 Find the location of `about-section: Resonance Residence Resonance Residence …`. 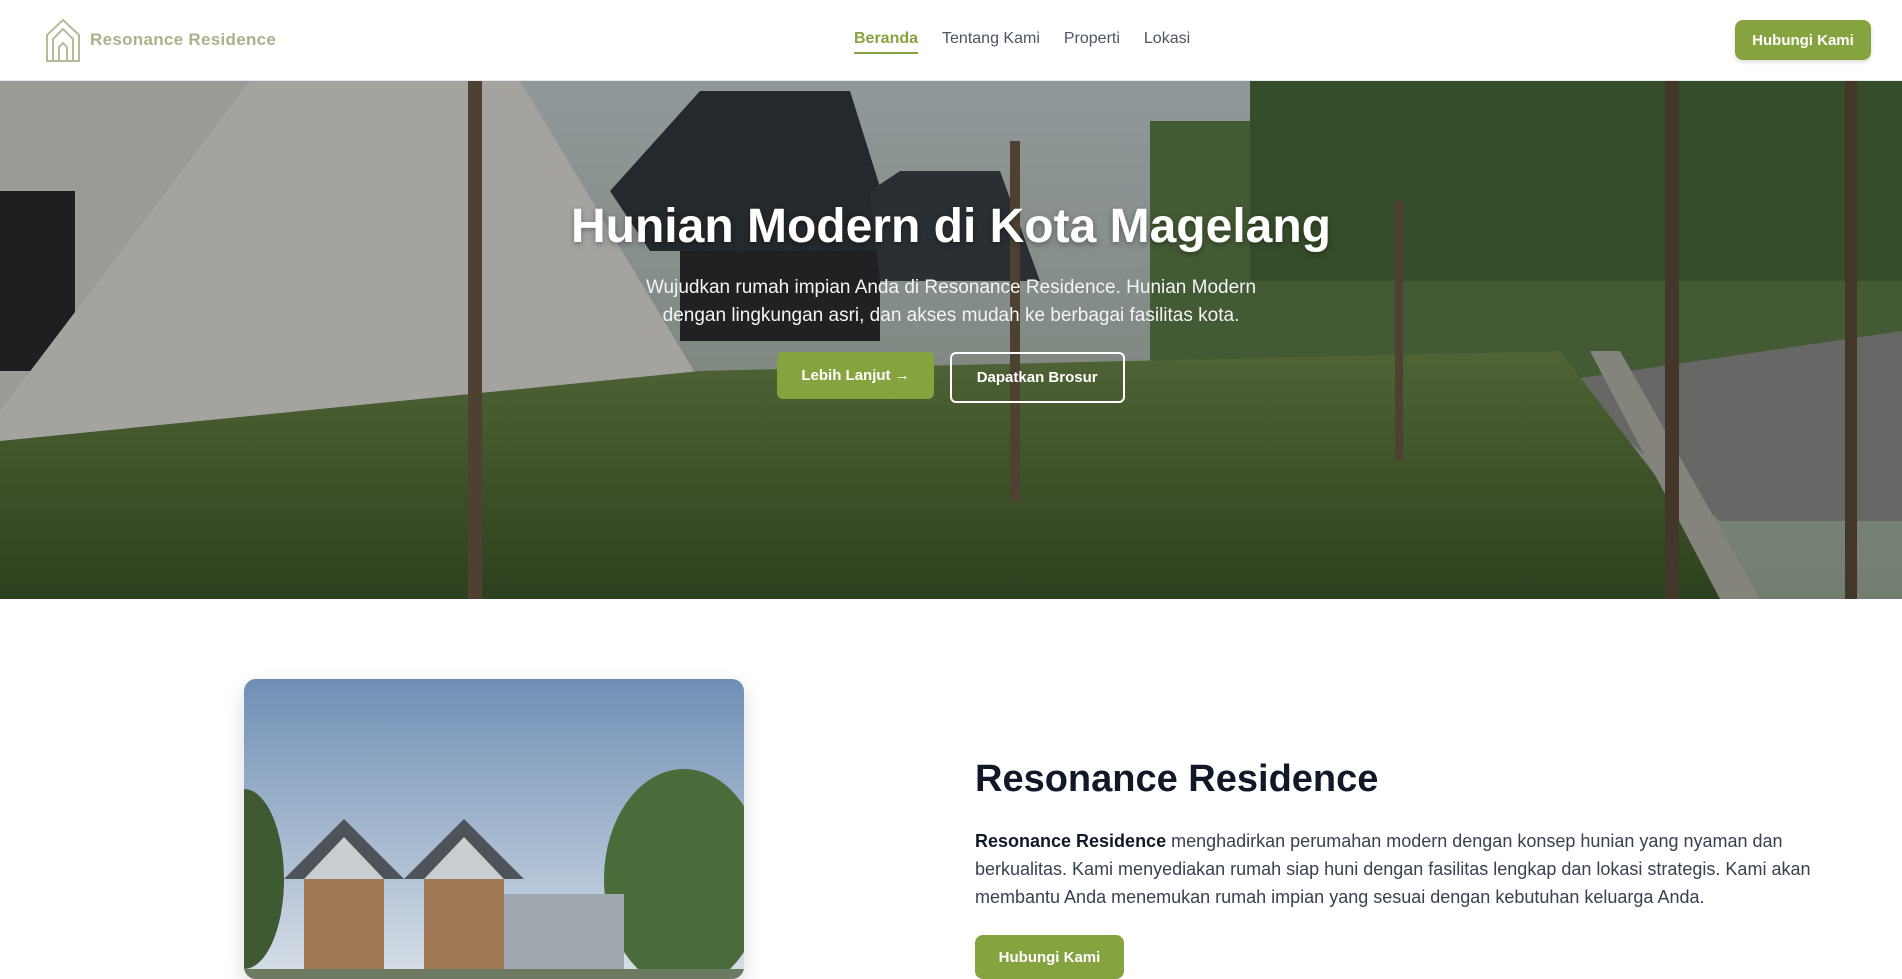

about-section: Resonance Residence Resonance Residence … is located at coordinates (1395, 834).